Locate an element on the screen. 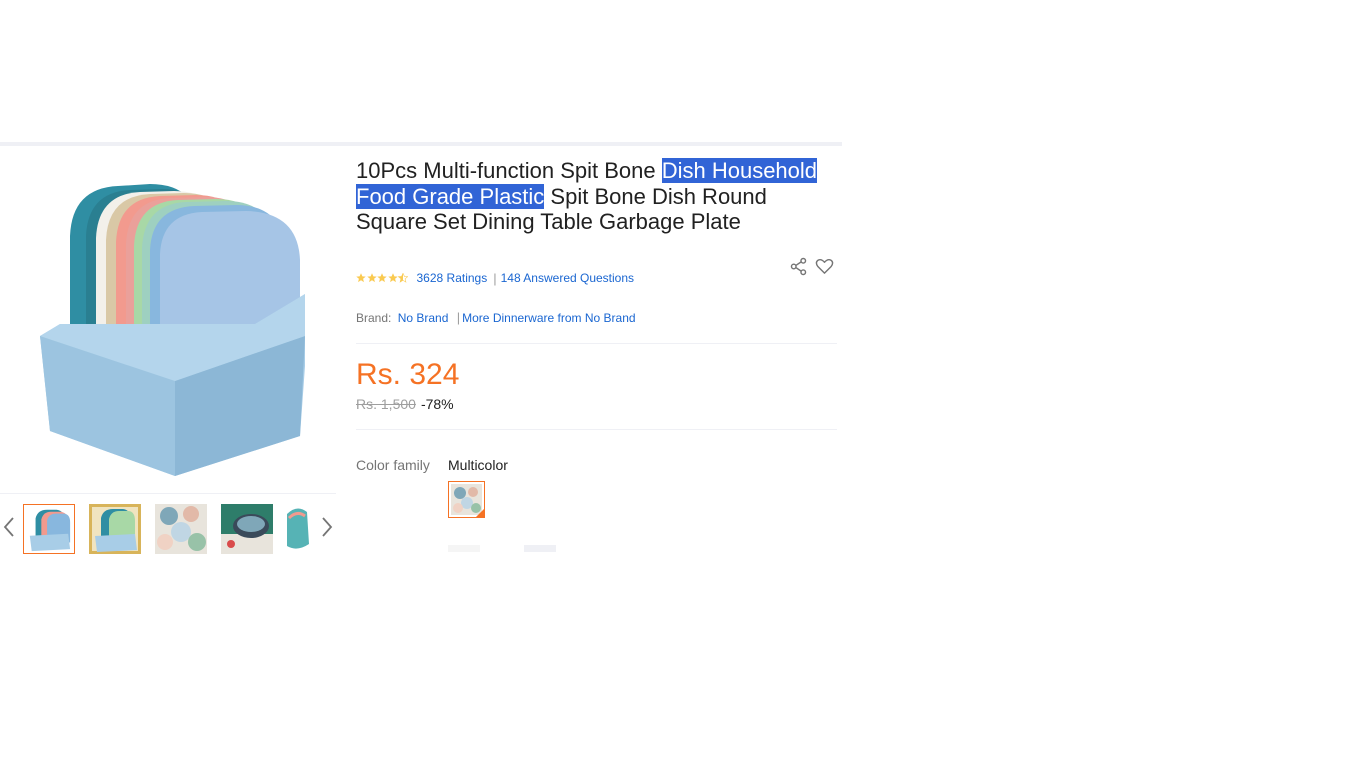 This screenshot has width=1366, height=768. gallery-divider is located at coordinates (168, 493).